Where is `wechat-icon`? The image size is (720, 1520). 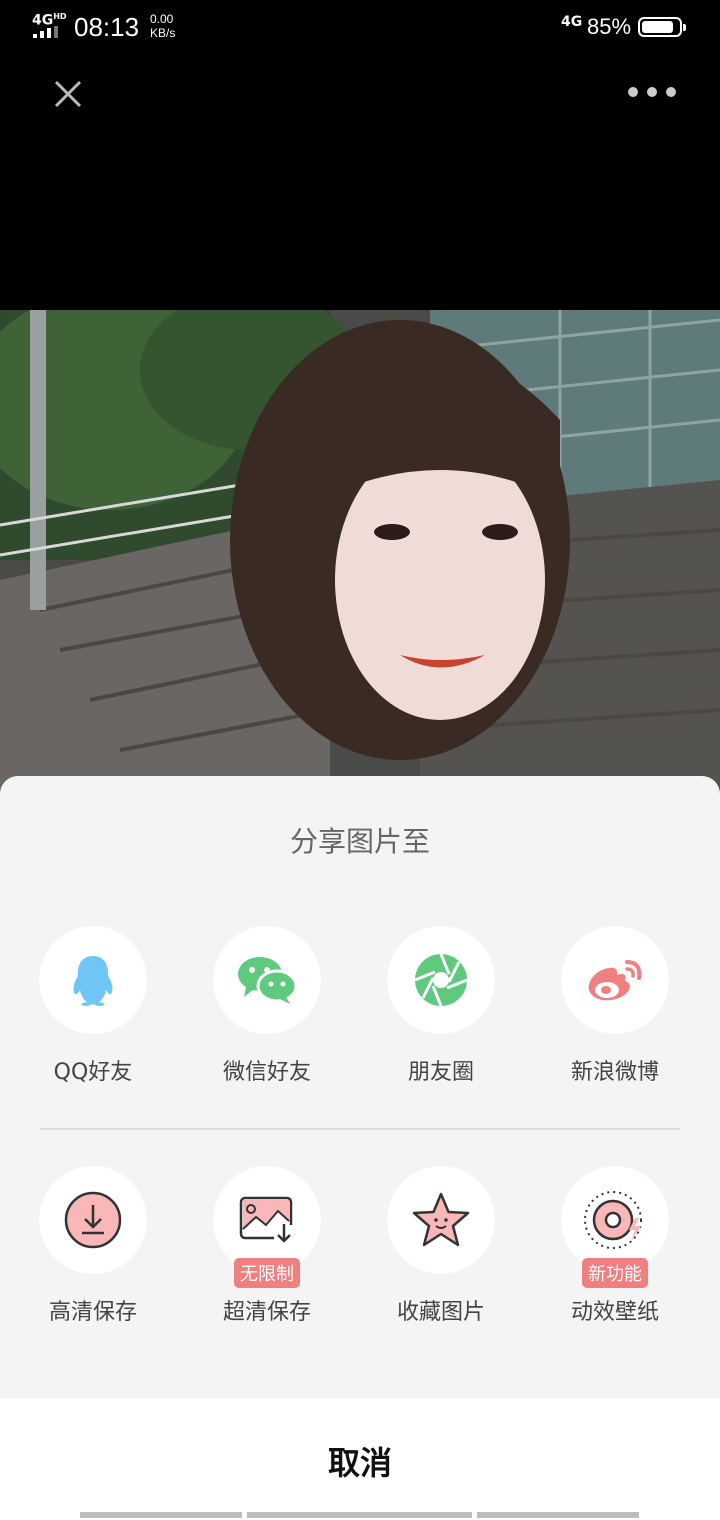
wechat-icon is located at coordinates (268, 980).